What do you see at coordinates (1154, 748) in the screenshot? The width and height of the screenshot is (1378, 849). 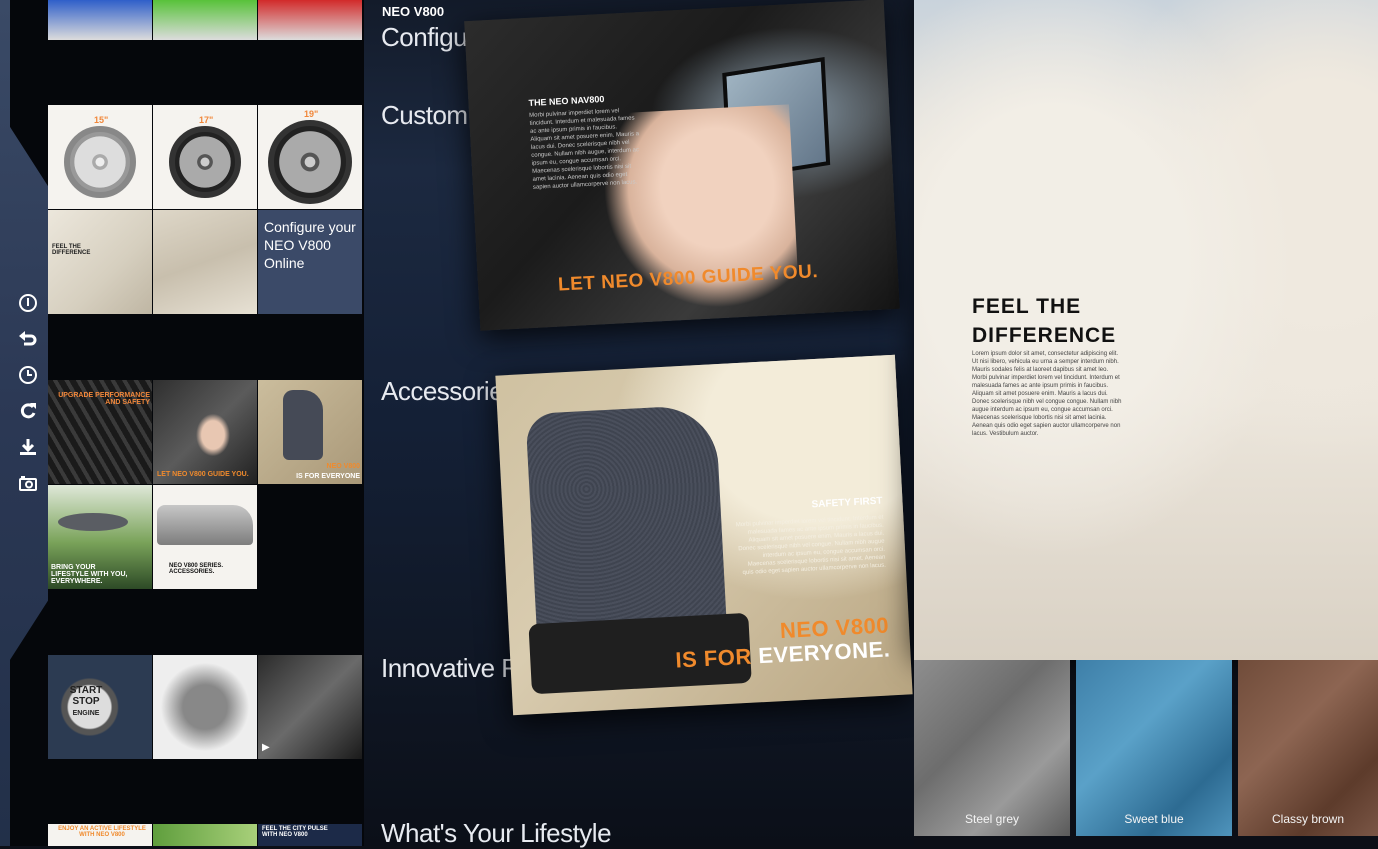 I see `swatch-sweet-blue: Sweet blue` at bounding box center [1154, 748].